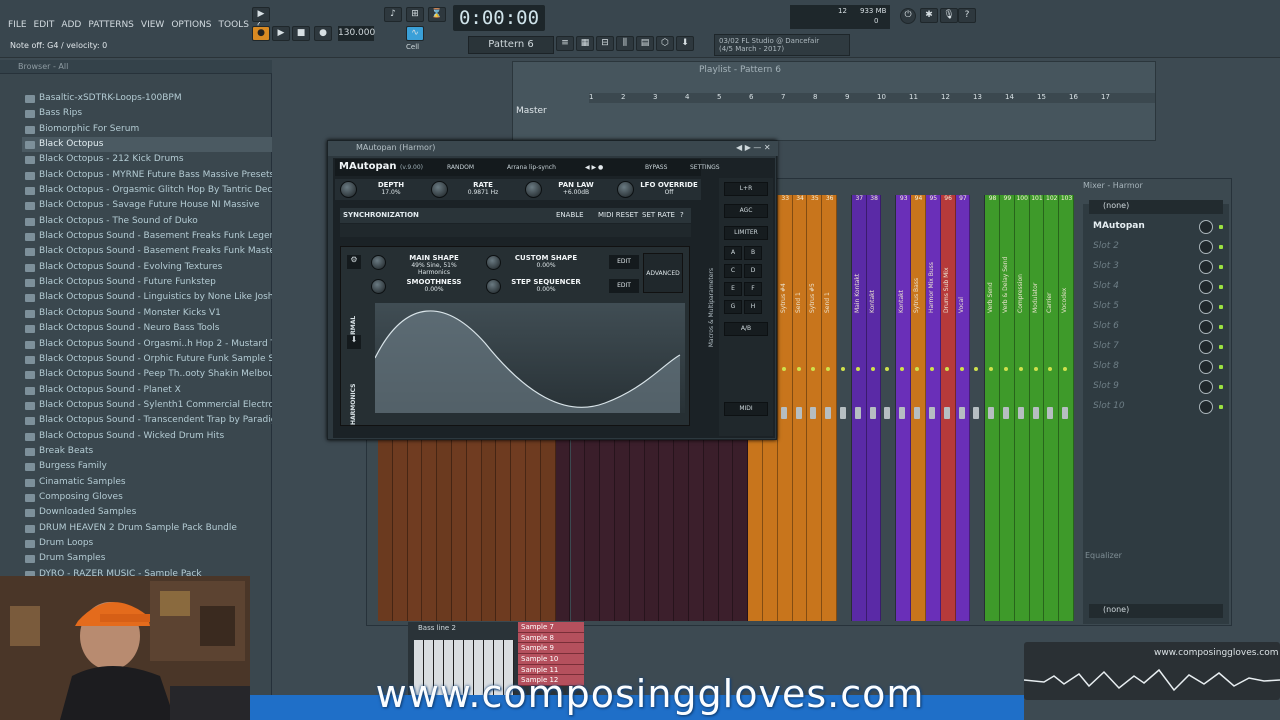  I want to click on stop-button: ■, so click(301, 33).